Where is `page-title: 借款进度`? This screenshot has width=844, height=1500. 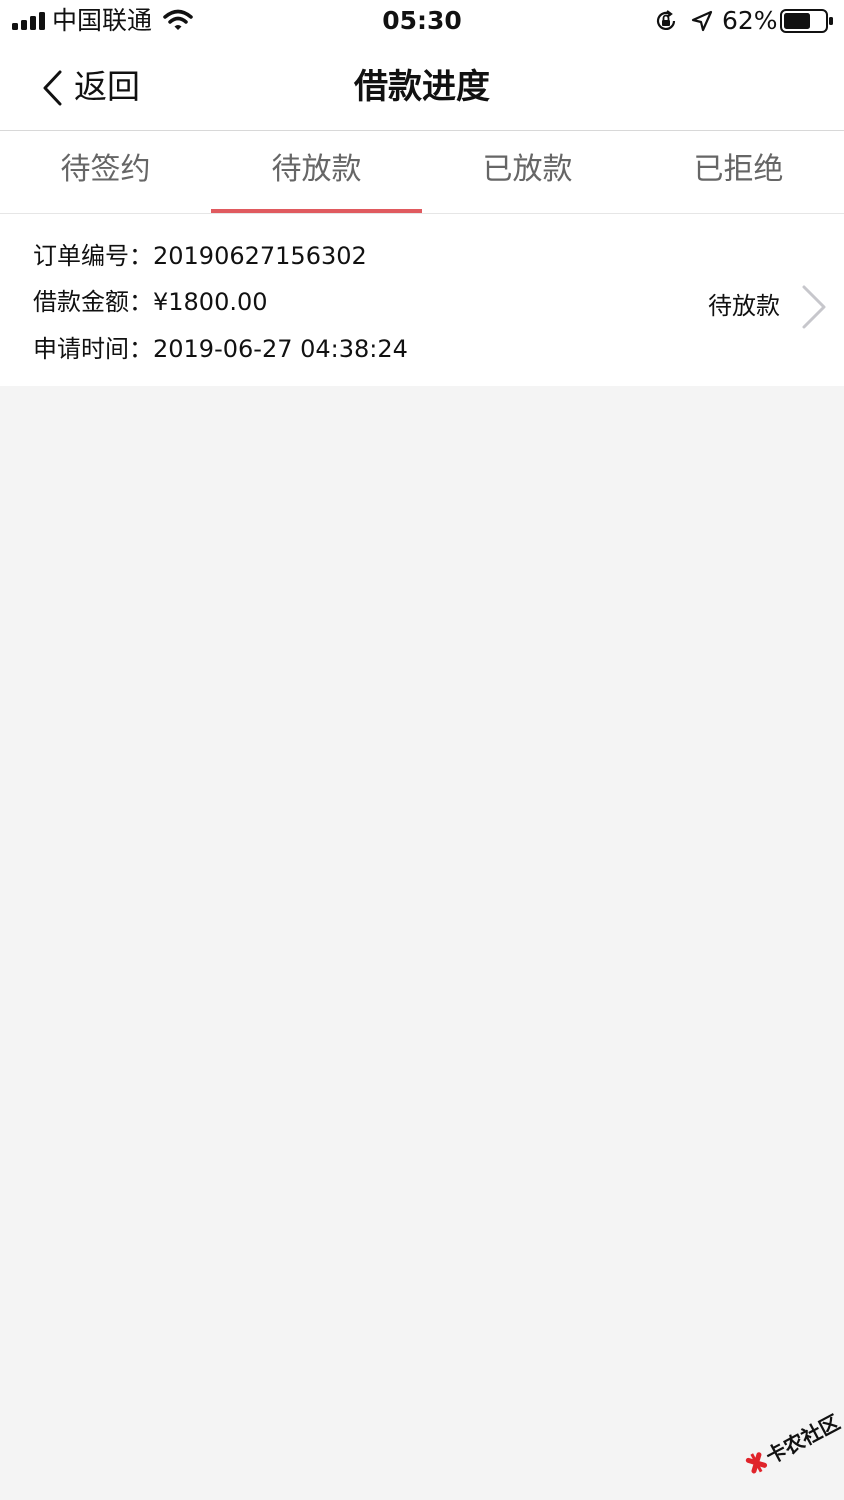 page-title: 借款进度 is located at coordinates (422, 87).